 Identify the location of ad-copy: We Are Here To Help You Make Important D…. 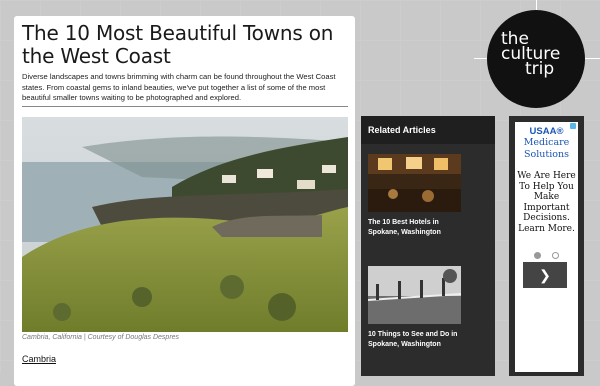
(546, 202).